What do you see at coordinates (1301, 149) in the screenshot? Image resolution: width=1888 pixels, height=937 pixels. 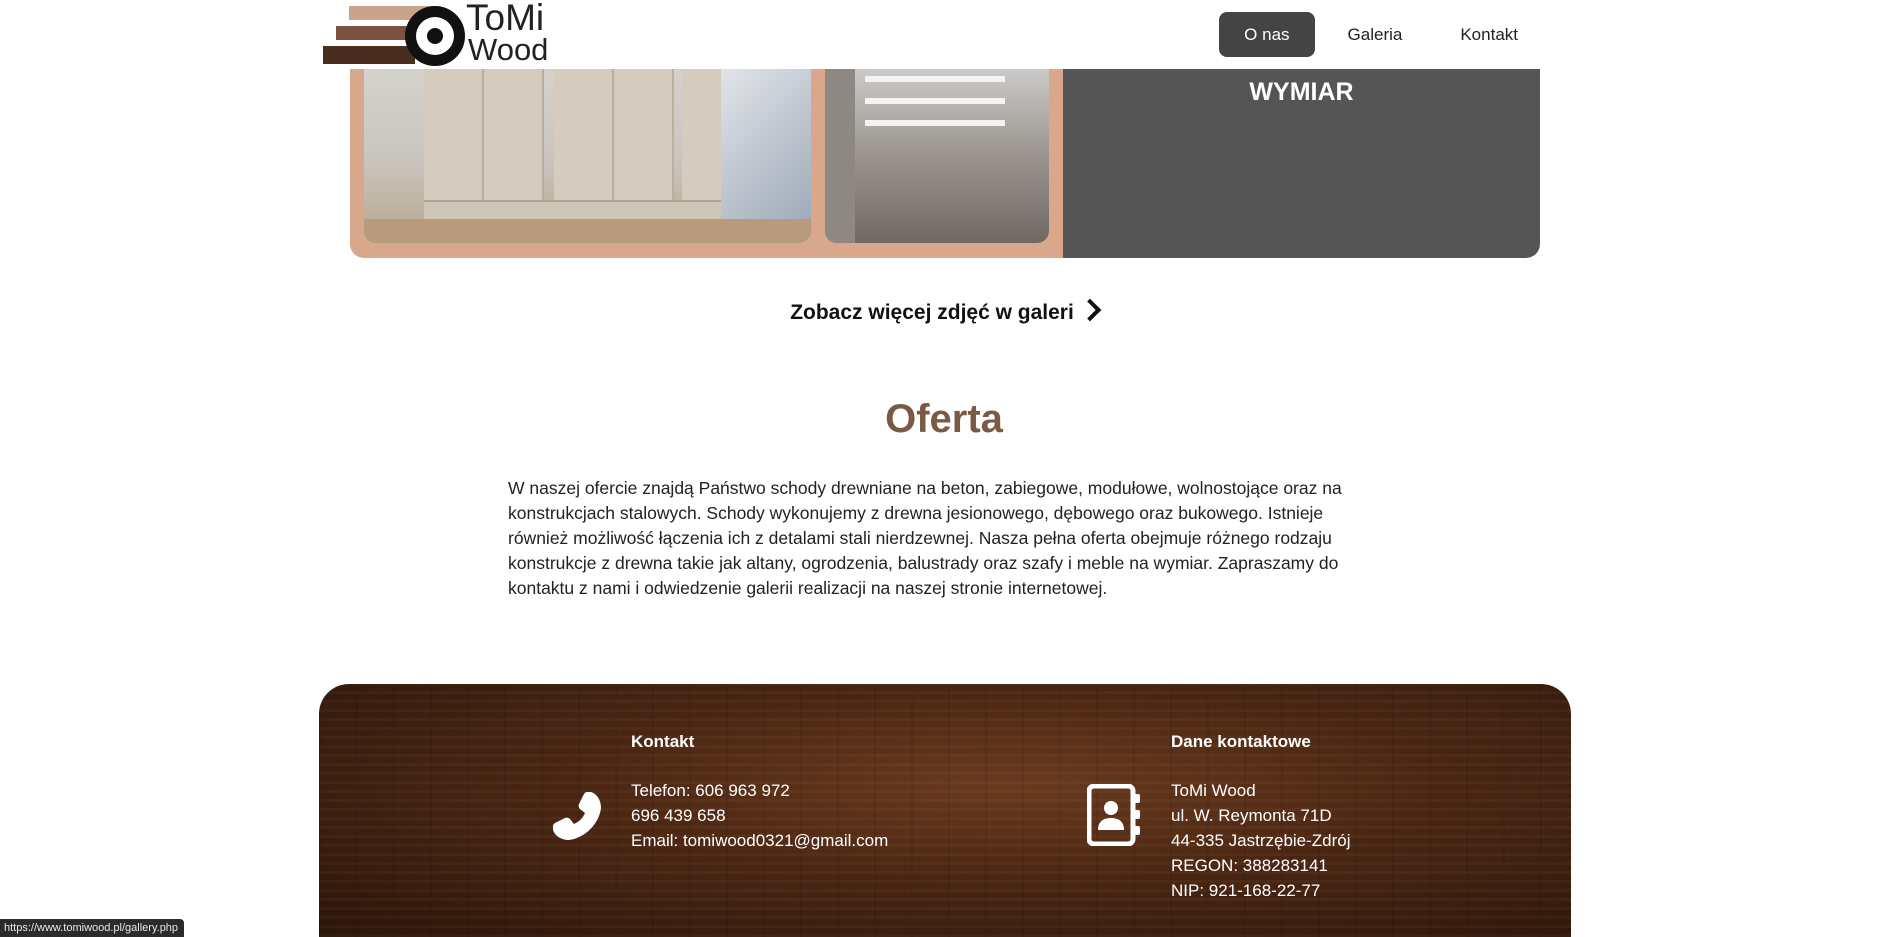 I see `hero-text-panel: WYMIAR` at bounding box center [1301, 149].